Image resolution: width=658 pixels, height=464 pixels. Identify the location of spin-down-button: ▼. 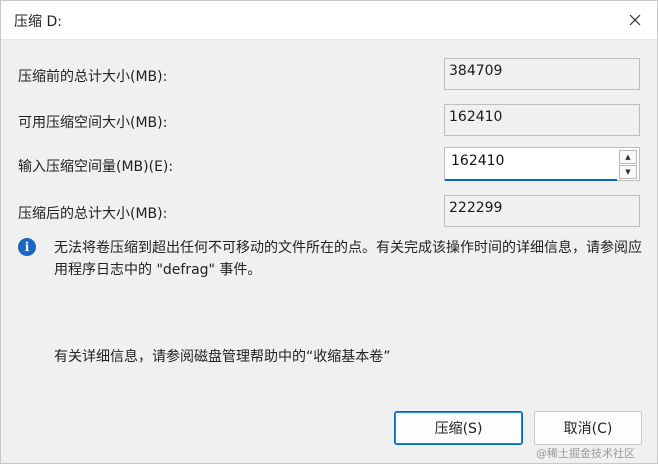
(628, 172).